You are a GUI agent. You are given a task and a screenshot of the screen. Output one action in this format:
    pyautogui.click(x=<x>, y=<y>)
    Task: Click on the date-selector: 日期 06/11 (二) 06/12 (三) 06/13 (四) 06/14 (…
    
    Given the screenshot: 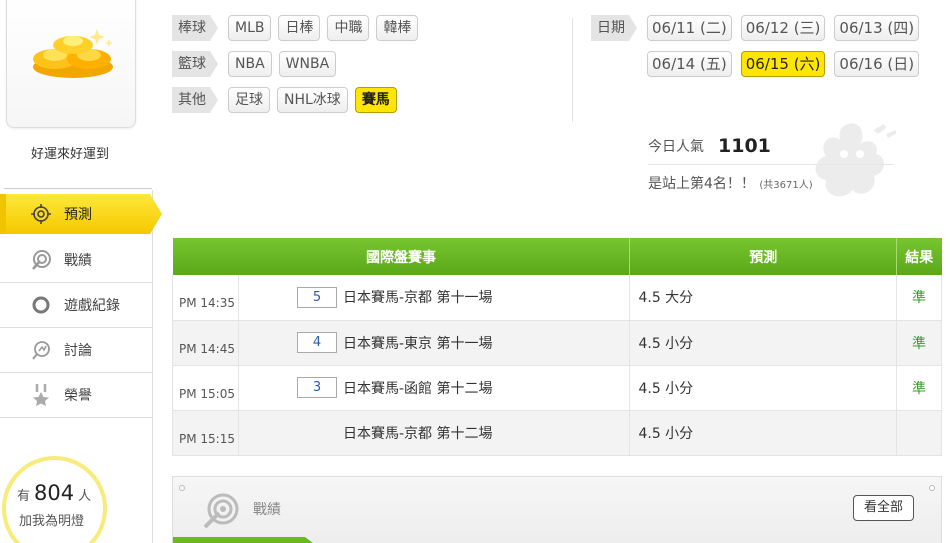 What is the action you would take?
    pyautogui.click(x=759, y=51)
    